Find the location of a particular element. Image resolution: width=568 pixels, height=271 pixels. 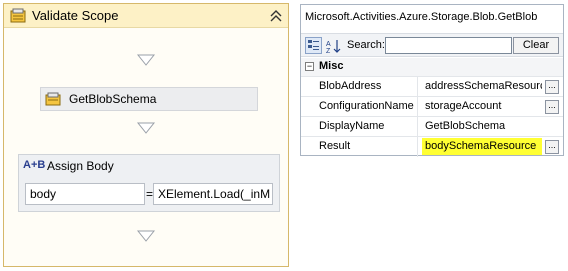

scope-title: Validate Scope is located at coordinates (75, 15).